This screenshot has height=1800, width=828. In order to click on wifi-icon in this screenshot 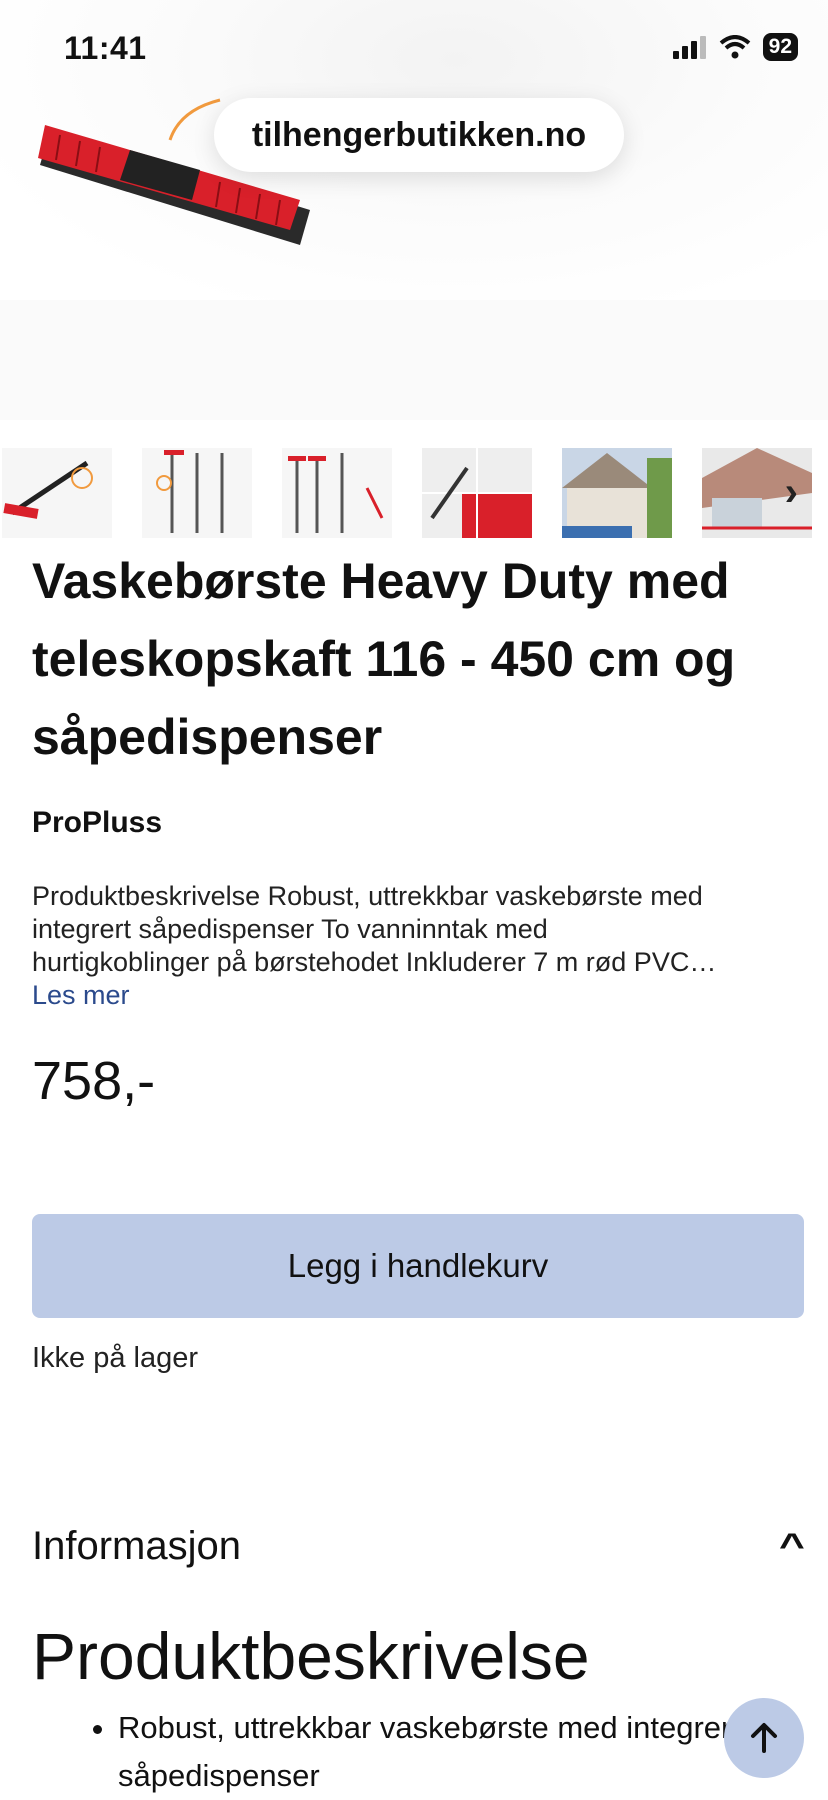, I will do `click(734, 47)`.